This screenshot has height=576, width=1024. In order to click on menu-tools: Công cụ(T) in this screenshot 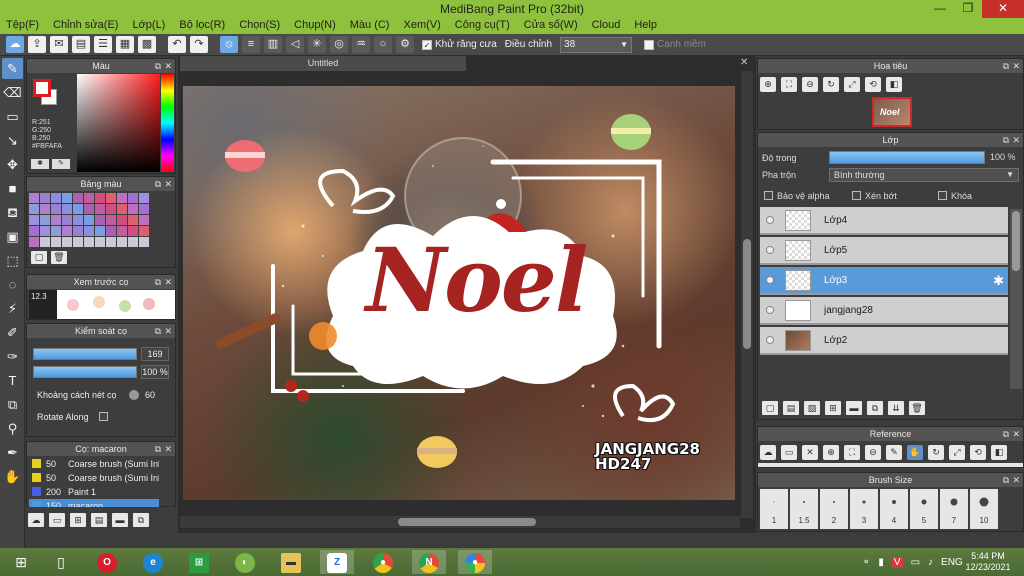, I will do `click(482, 26)`.